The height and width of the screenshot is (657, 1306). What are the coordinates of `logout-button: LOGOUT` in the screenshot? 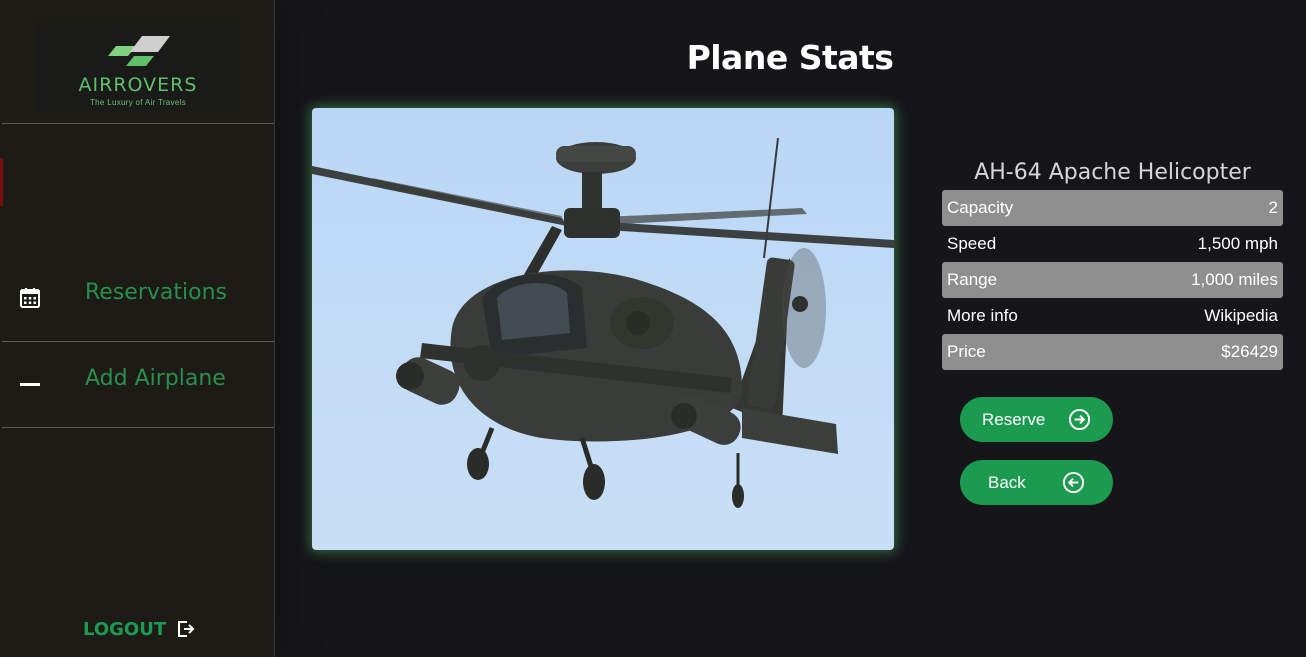 It's located at (139, 629).